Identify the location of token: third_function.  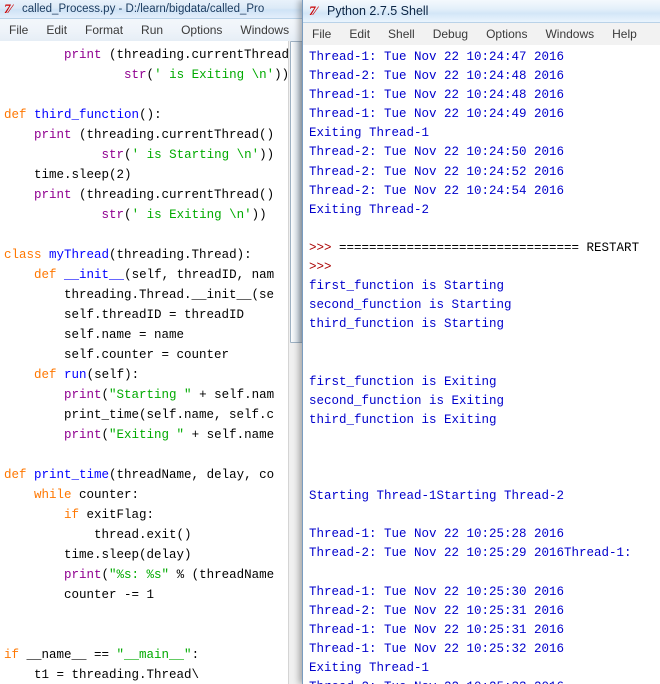
(87, 115).